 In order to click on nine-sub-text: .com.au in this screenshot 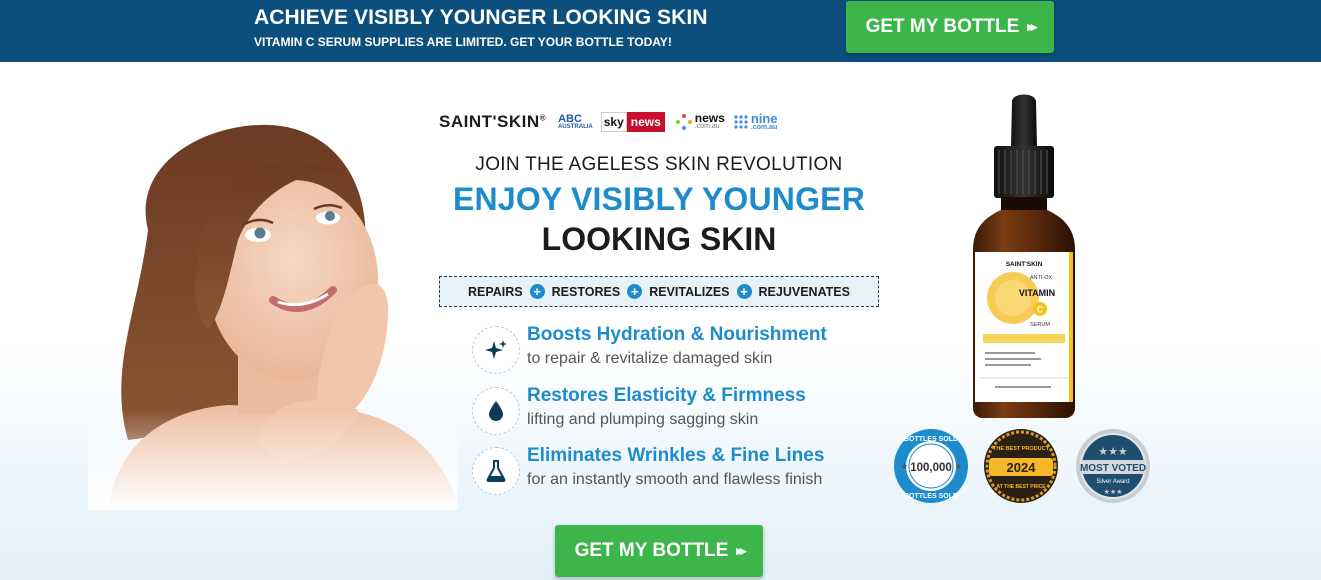, I will do `click(764, 127)`.